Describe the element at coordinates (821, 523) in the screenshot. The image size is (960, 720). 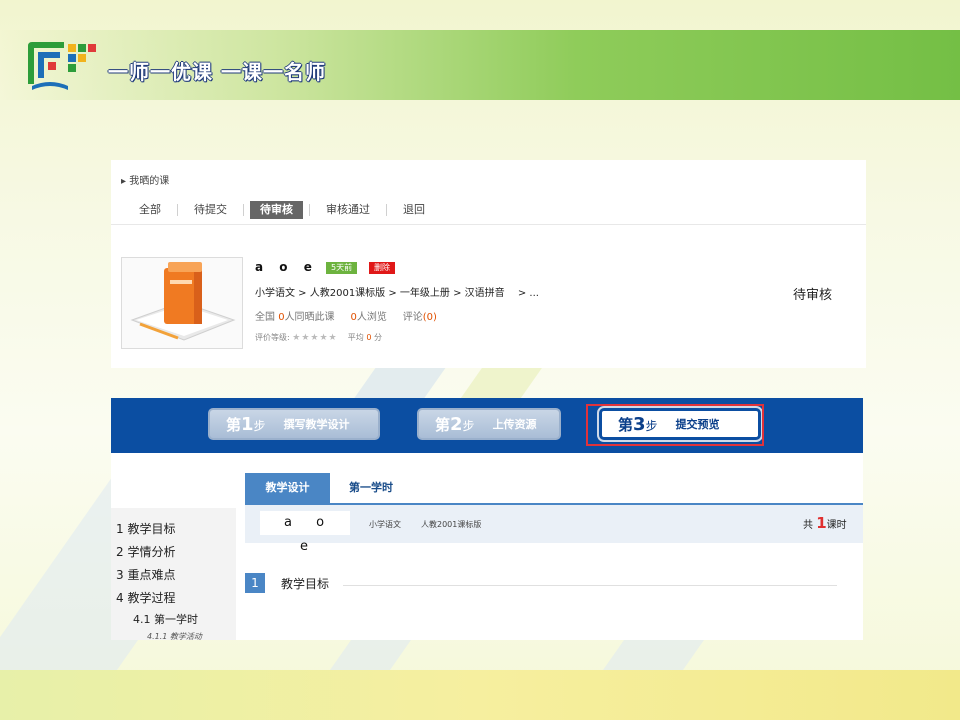
I see `lesson-count: 1` at that location.